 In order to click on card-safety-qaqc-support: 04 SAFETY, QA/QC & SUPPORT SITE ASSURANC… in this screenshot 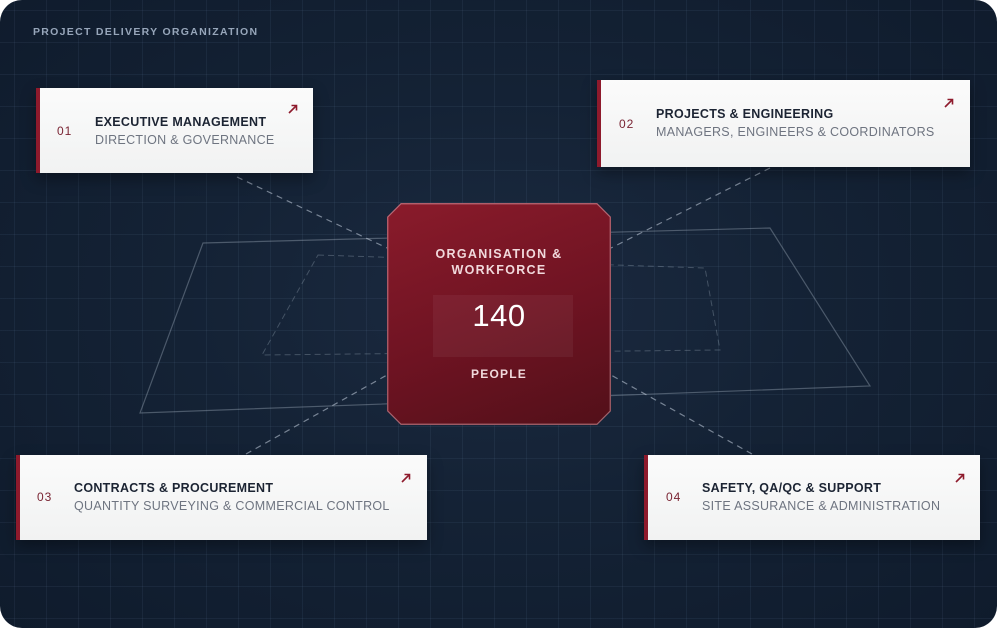, I will do `click(812, 497)`.